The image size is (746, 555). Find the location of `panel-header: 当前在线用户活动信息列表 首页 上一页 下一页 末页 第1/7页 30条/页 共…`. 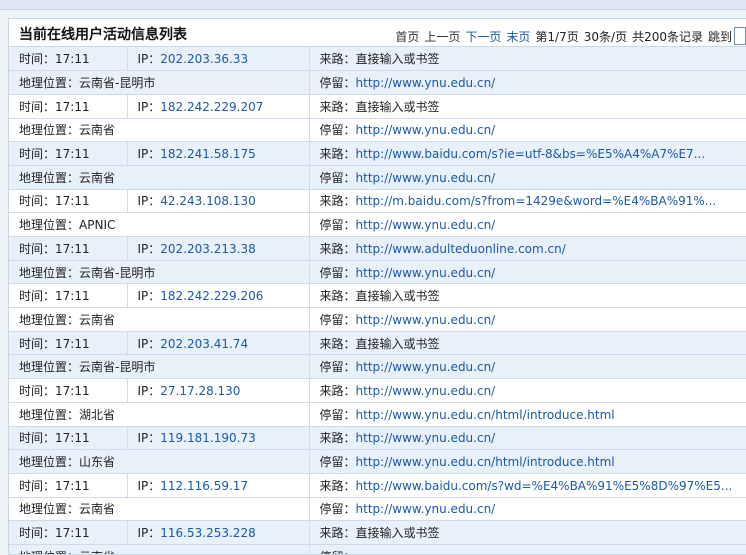

panel-header: 当前在线用户活动信息列表 首页 上一页 下一页 末页 第1/7页 30条/页 共… is located at coordinates (377, 33).